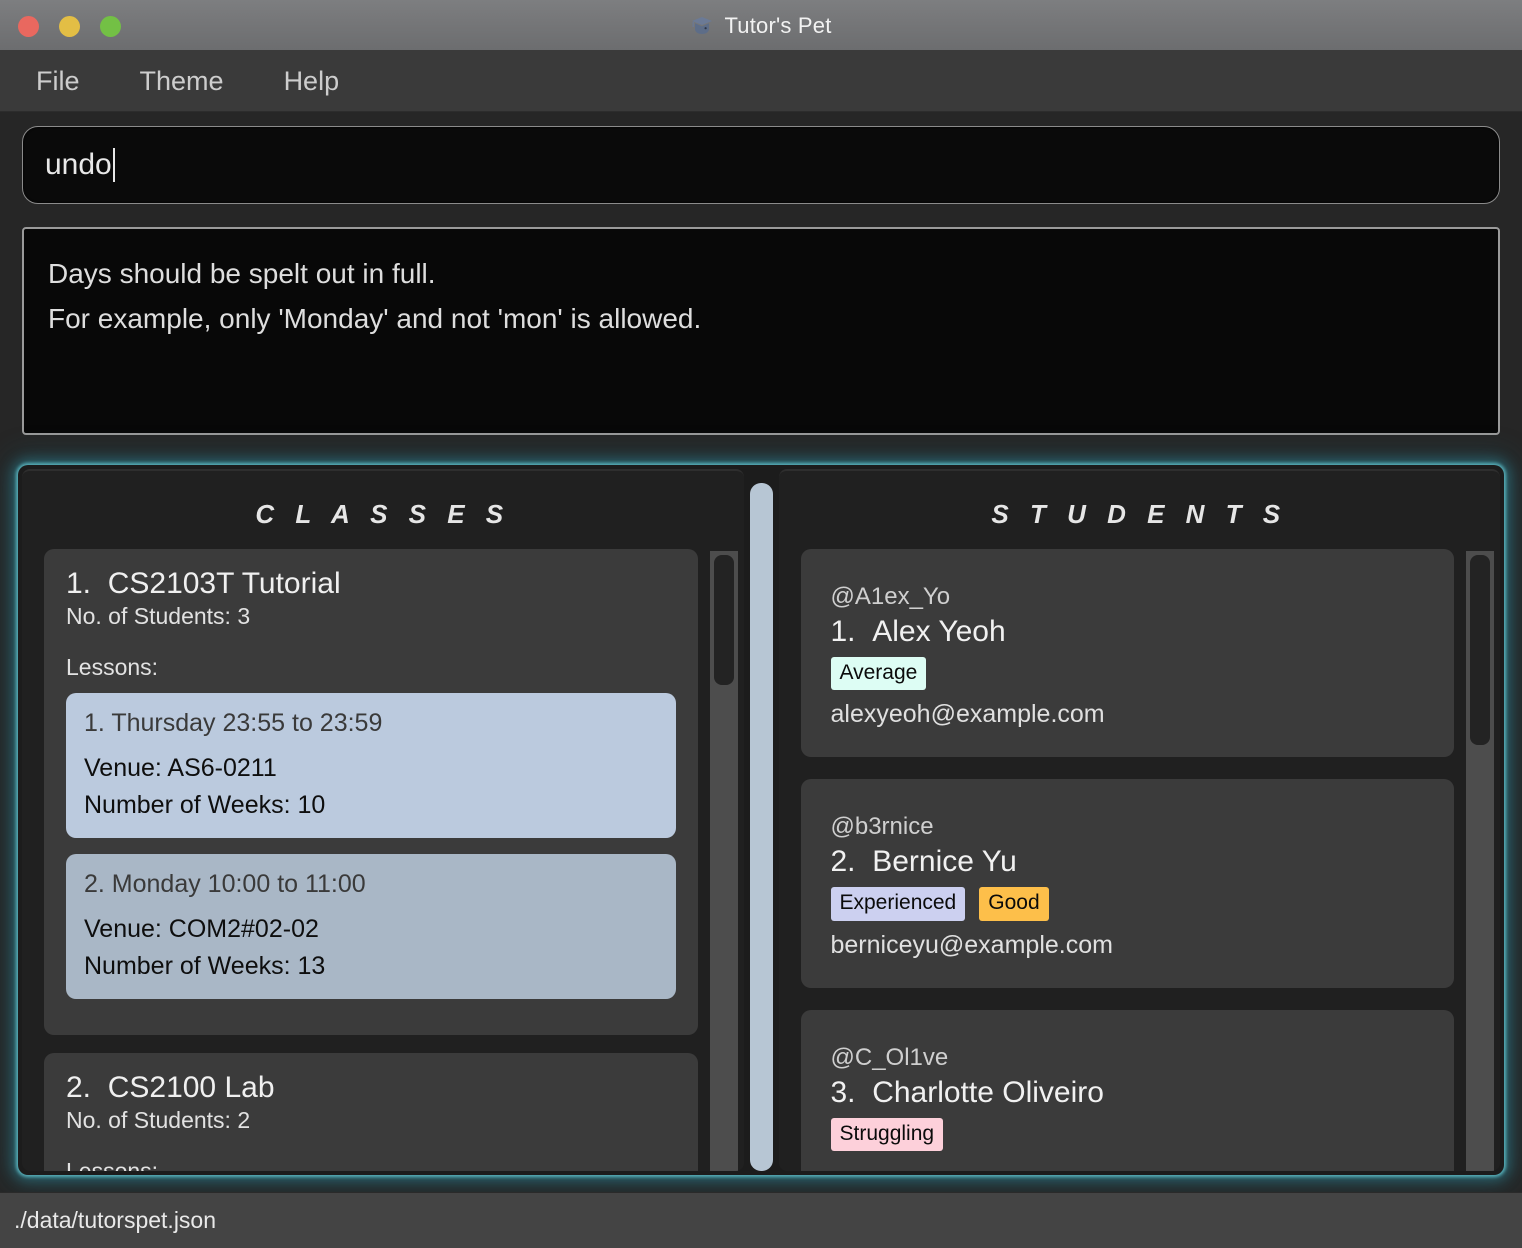 Image resolution: width=1522 pixels, height=1248 pixels. I want to click on lesson-weeks: Number of Weeks: 10, so click(205, 805).